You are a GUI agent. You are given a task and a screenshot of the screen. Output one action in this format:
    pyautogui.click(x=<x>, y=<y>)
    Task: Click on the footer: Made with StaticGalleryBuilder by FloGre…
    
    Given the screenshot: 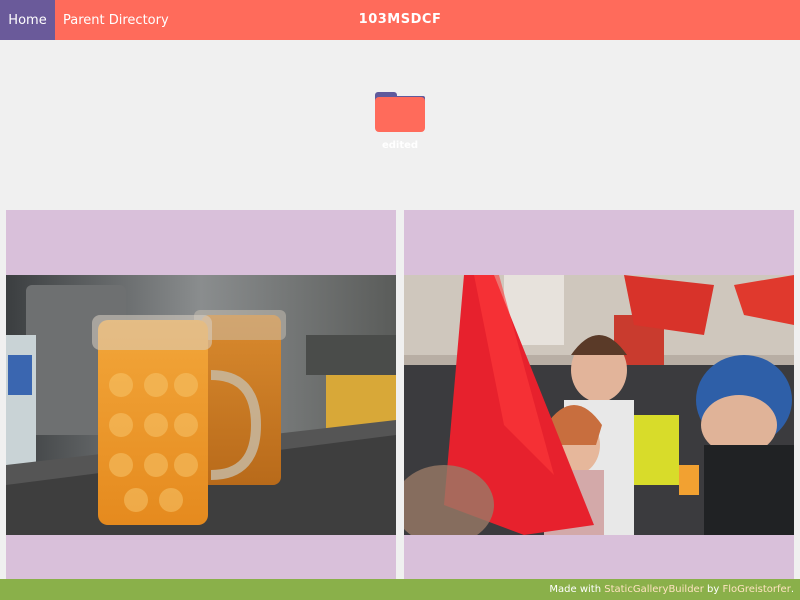 What is the action you would take?
    pyautogui.click(x=400, y=589)
    